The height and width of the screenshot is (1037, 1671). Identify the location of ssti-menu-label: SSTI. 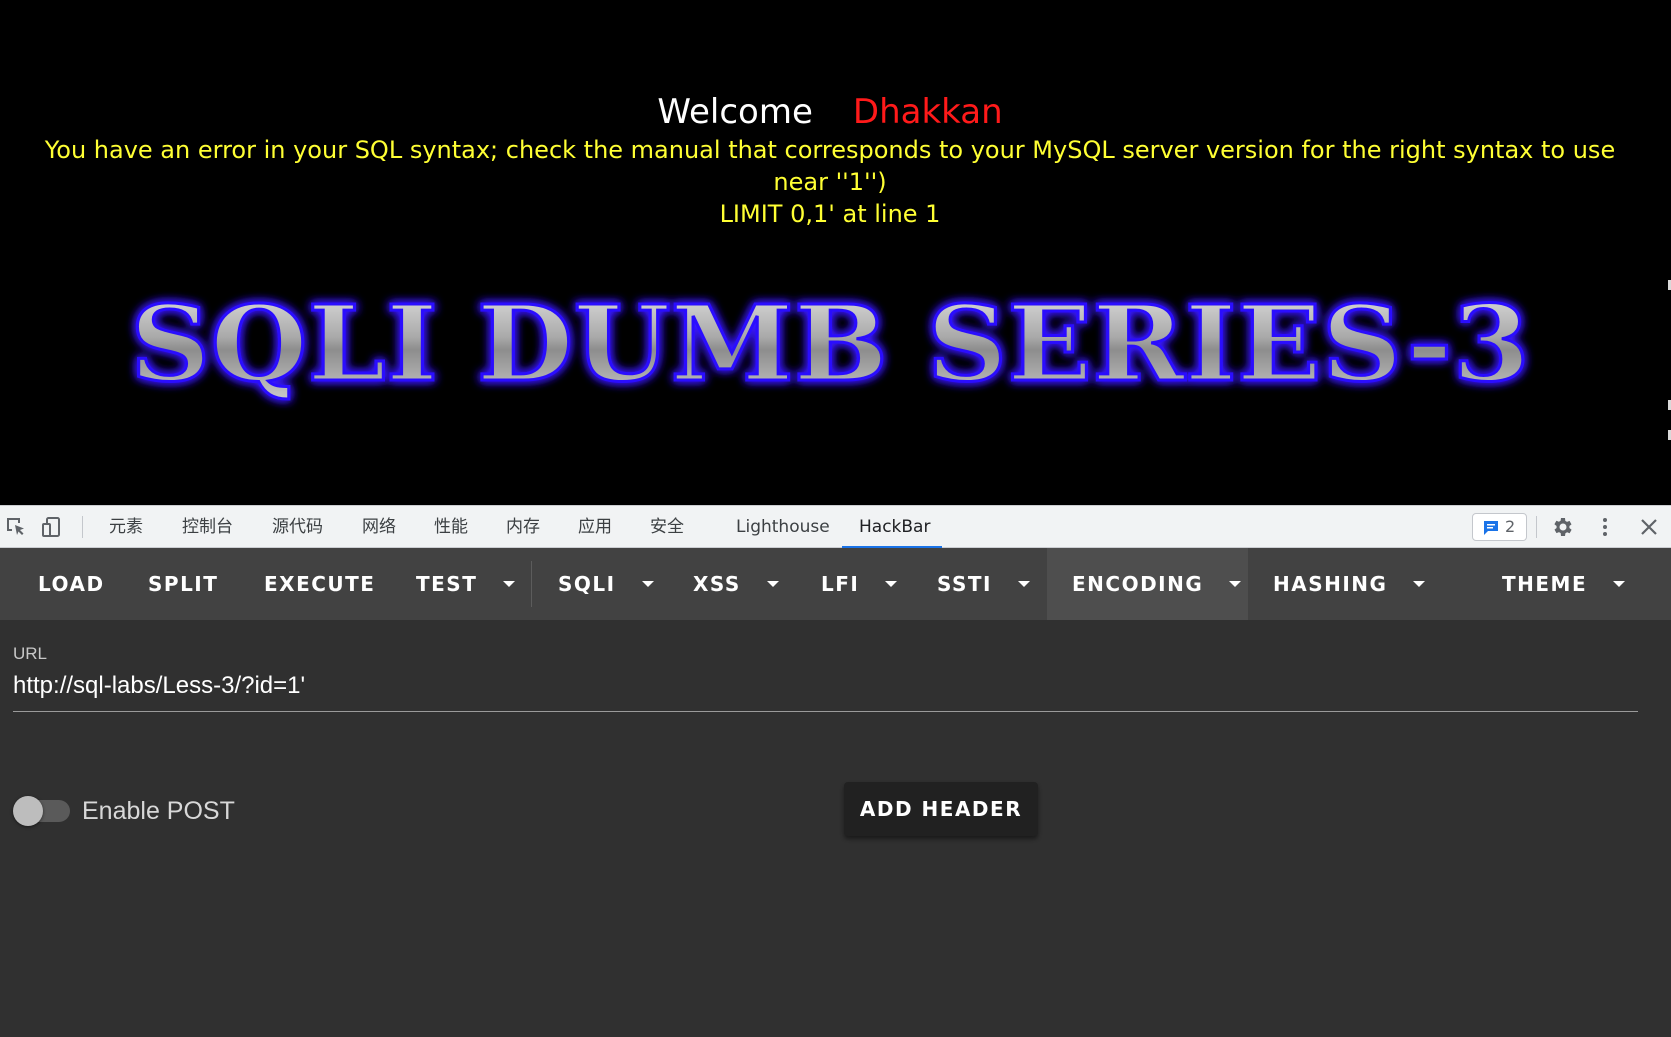
(964, 584).